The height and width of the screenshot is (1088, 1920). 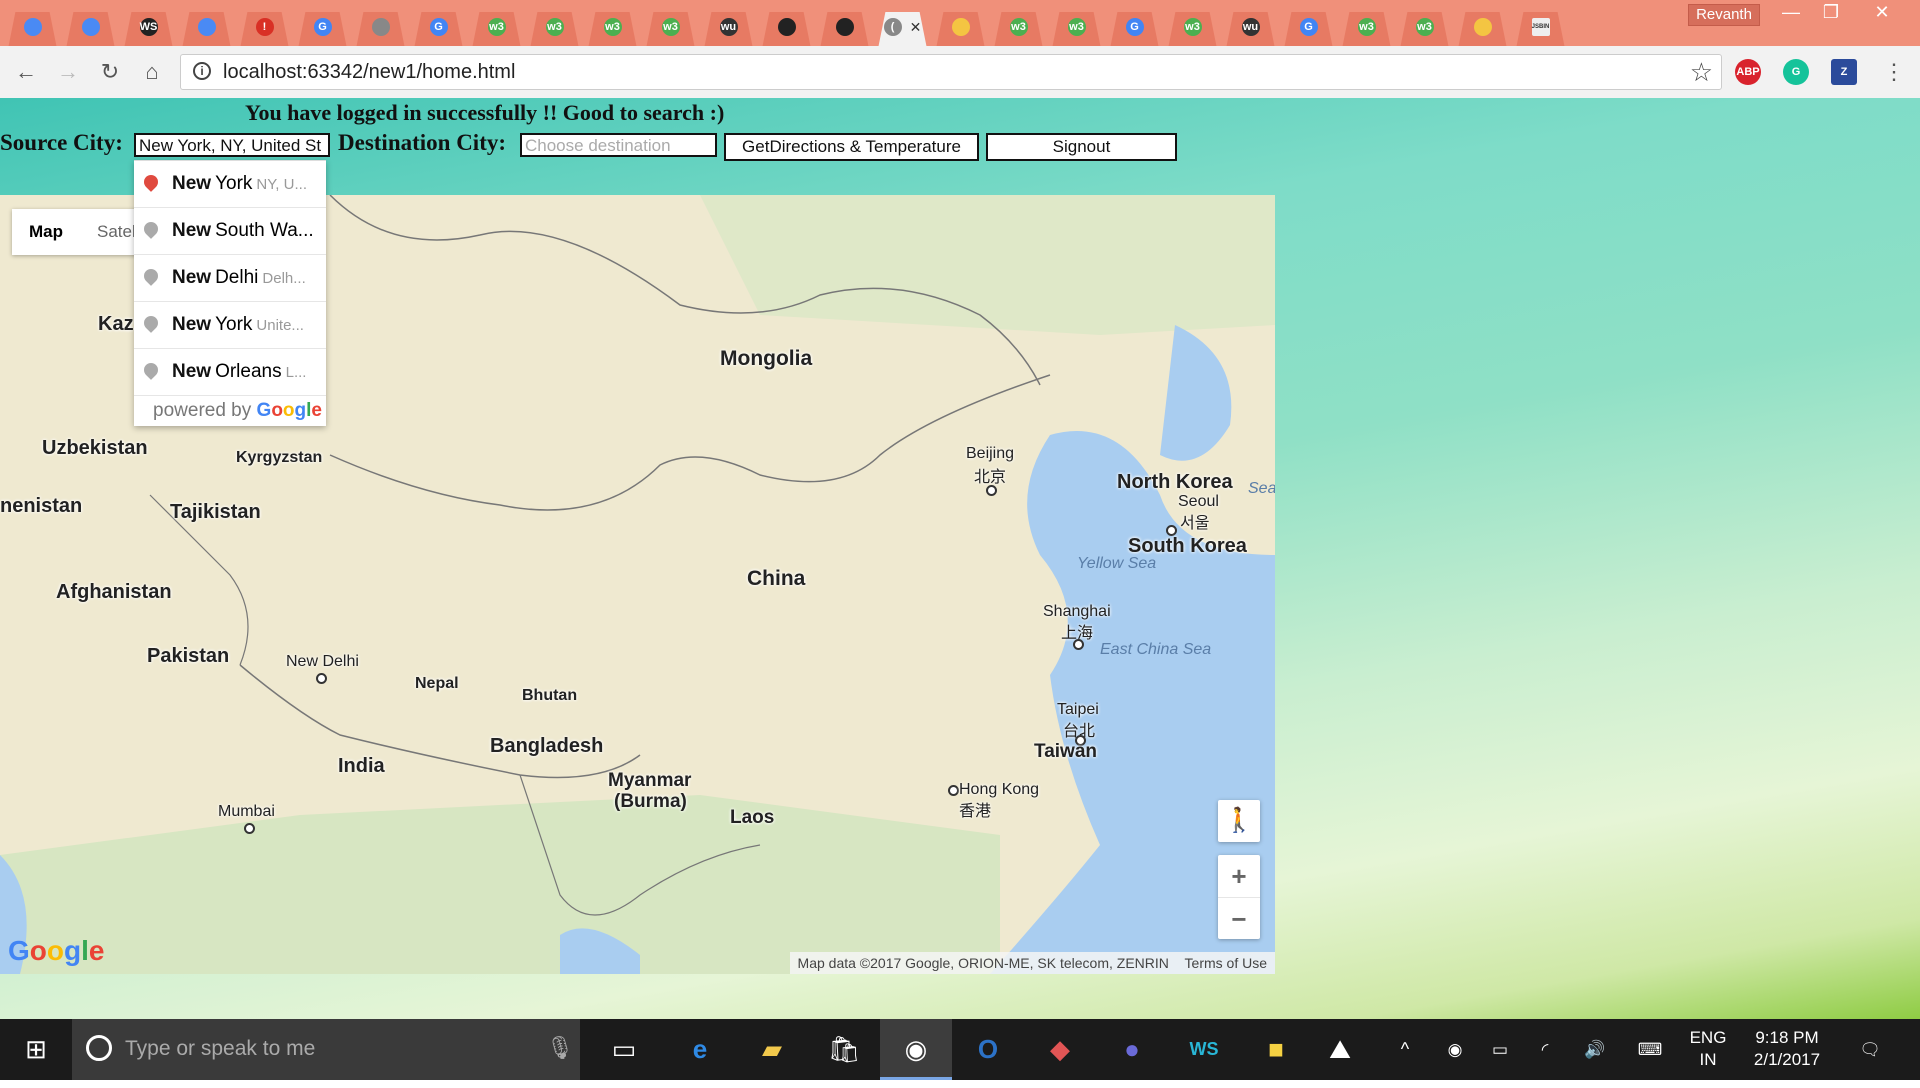 I want to click on adblock-plus-icon: ABP, so click(x=1748, y=72).